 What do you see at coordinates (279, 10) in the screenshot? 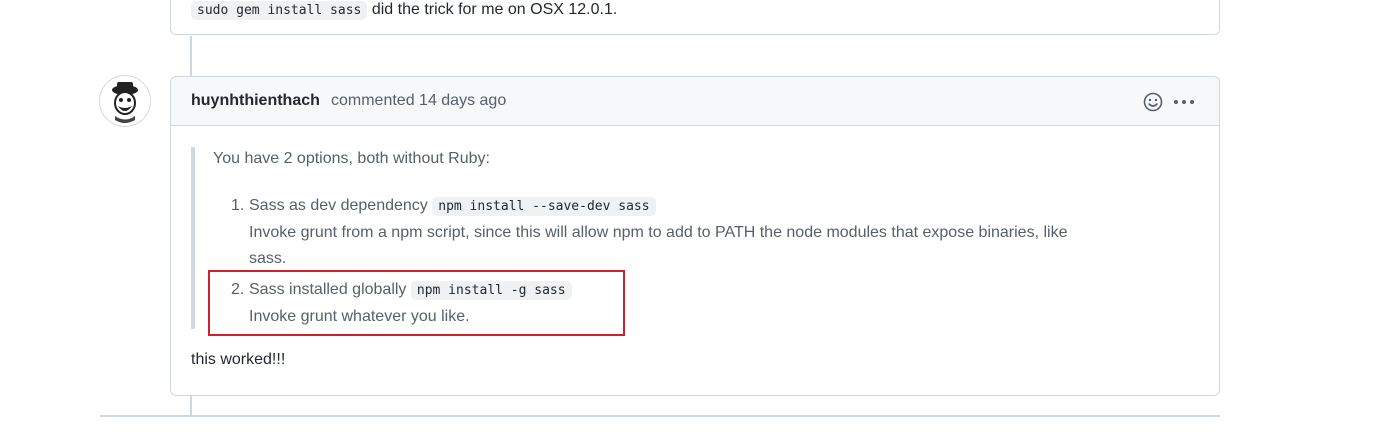
I see `inline-code: sudo gem install sass` at bounding box center [279, 10].